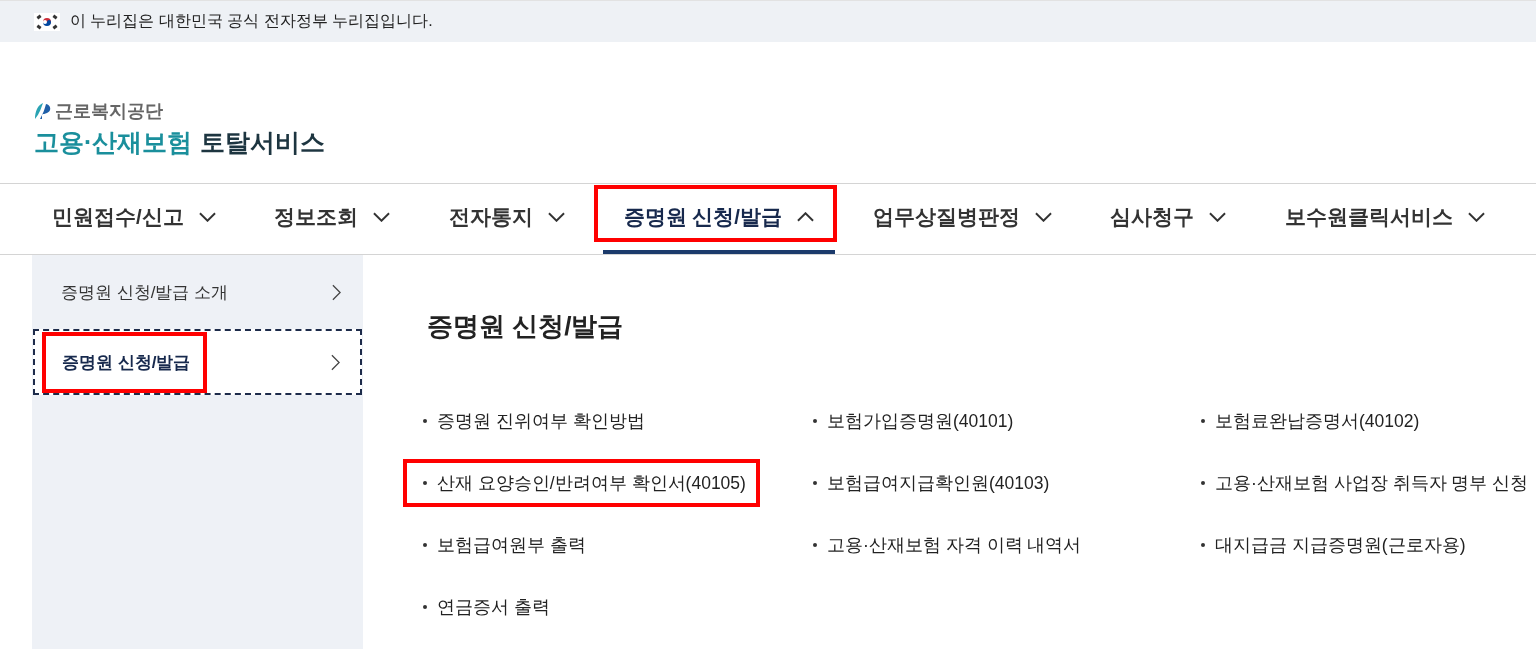 The height and width of the screenshot is (649, 1536). I want to click on org-name: 근로복지공단, so click(109, 111).